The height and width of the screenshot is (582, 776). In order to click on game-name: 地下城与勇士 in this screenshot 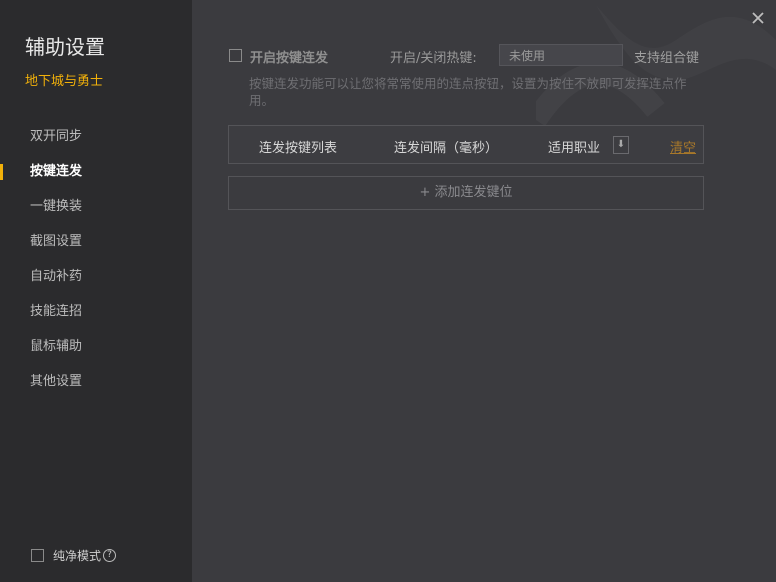, I will do `click(64, 81)`.